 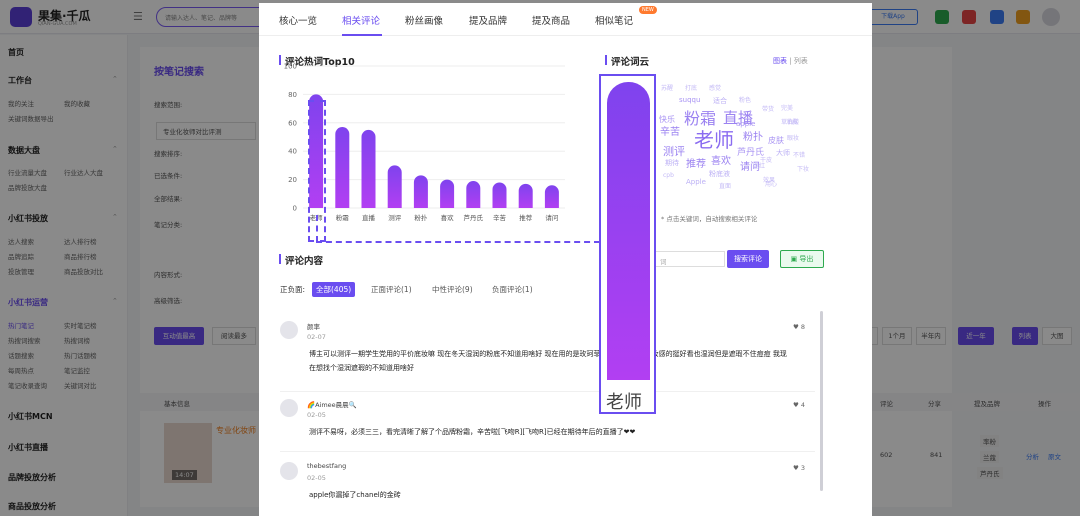 I want to click on comment-date: 02-07, so click(x=316, y=337).